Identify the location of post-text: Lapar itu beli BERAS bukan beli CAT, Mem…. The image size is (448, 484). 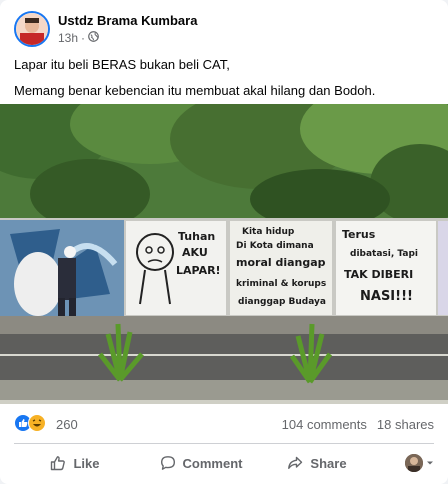
(224, 82).